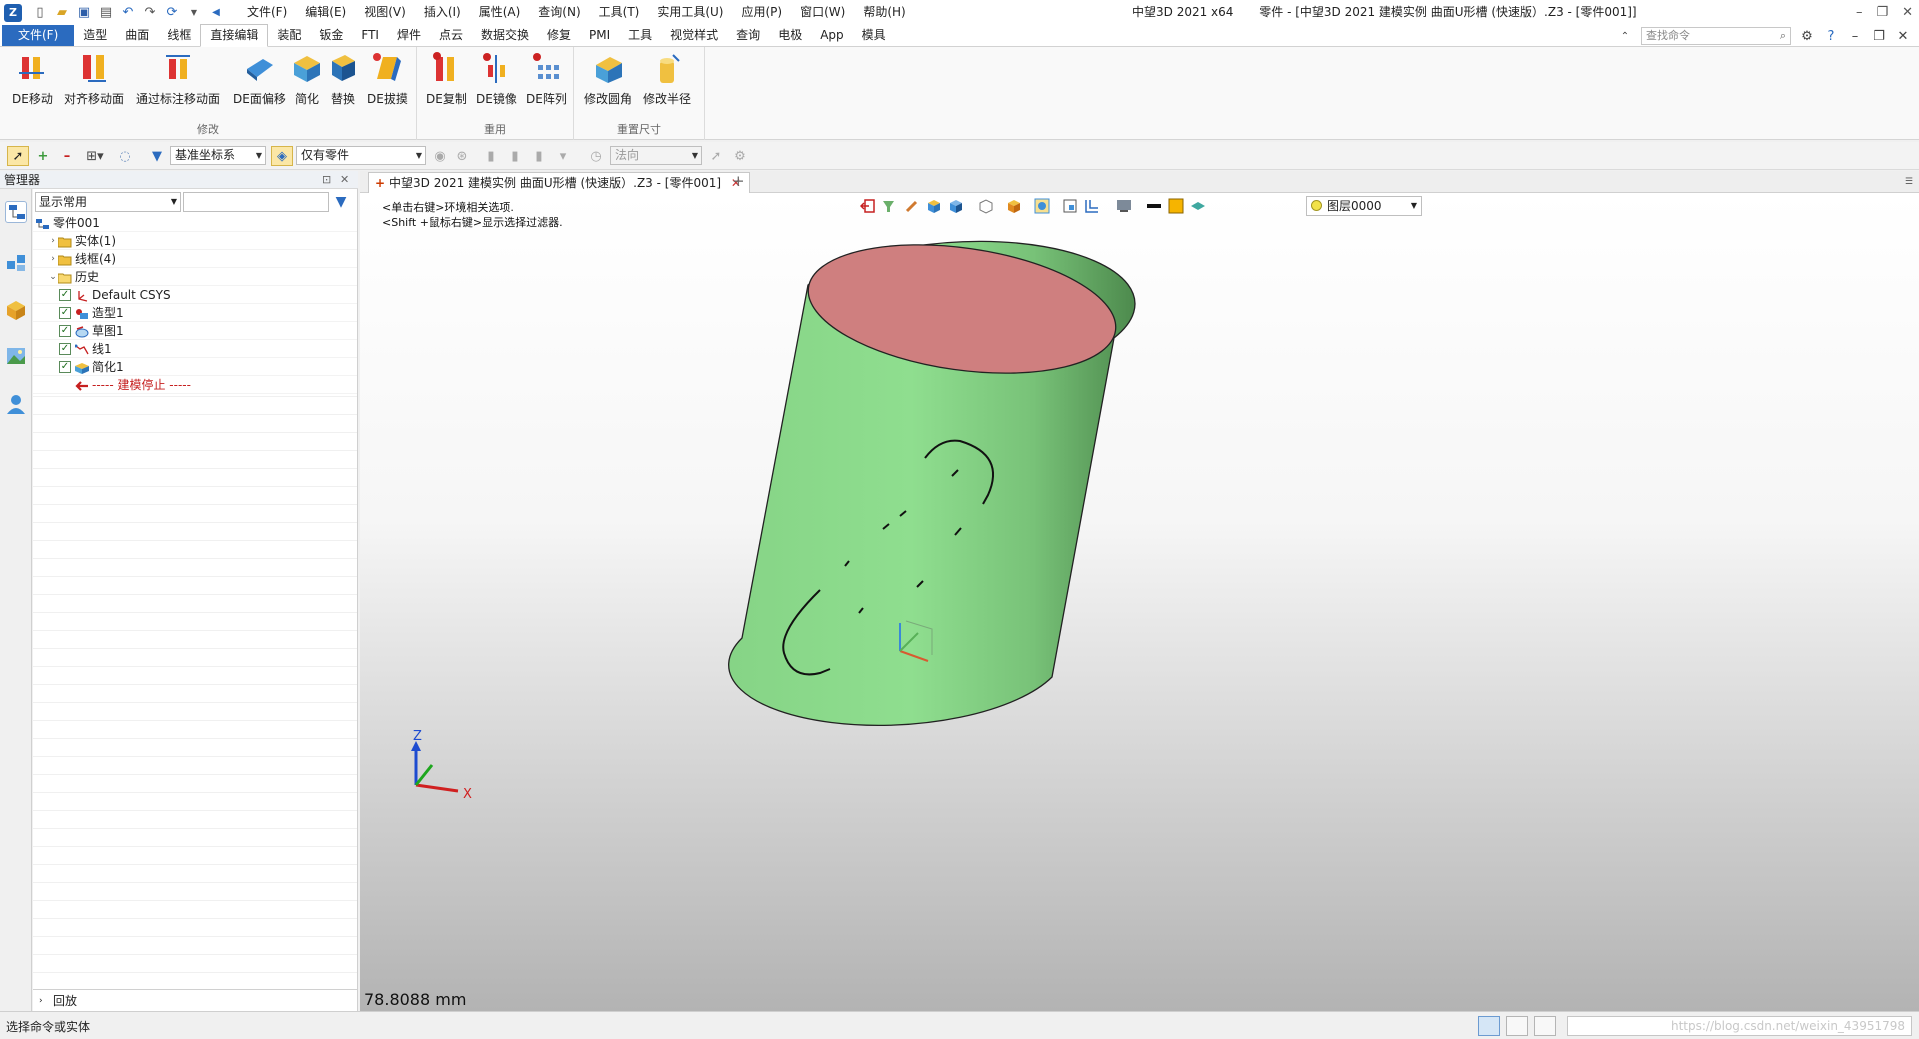 This screenshot has width=1919, height=1039. I want to click on ribbon-tab-2: 曲面, so click(137, 35).